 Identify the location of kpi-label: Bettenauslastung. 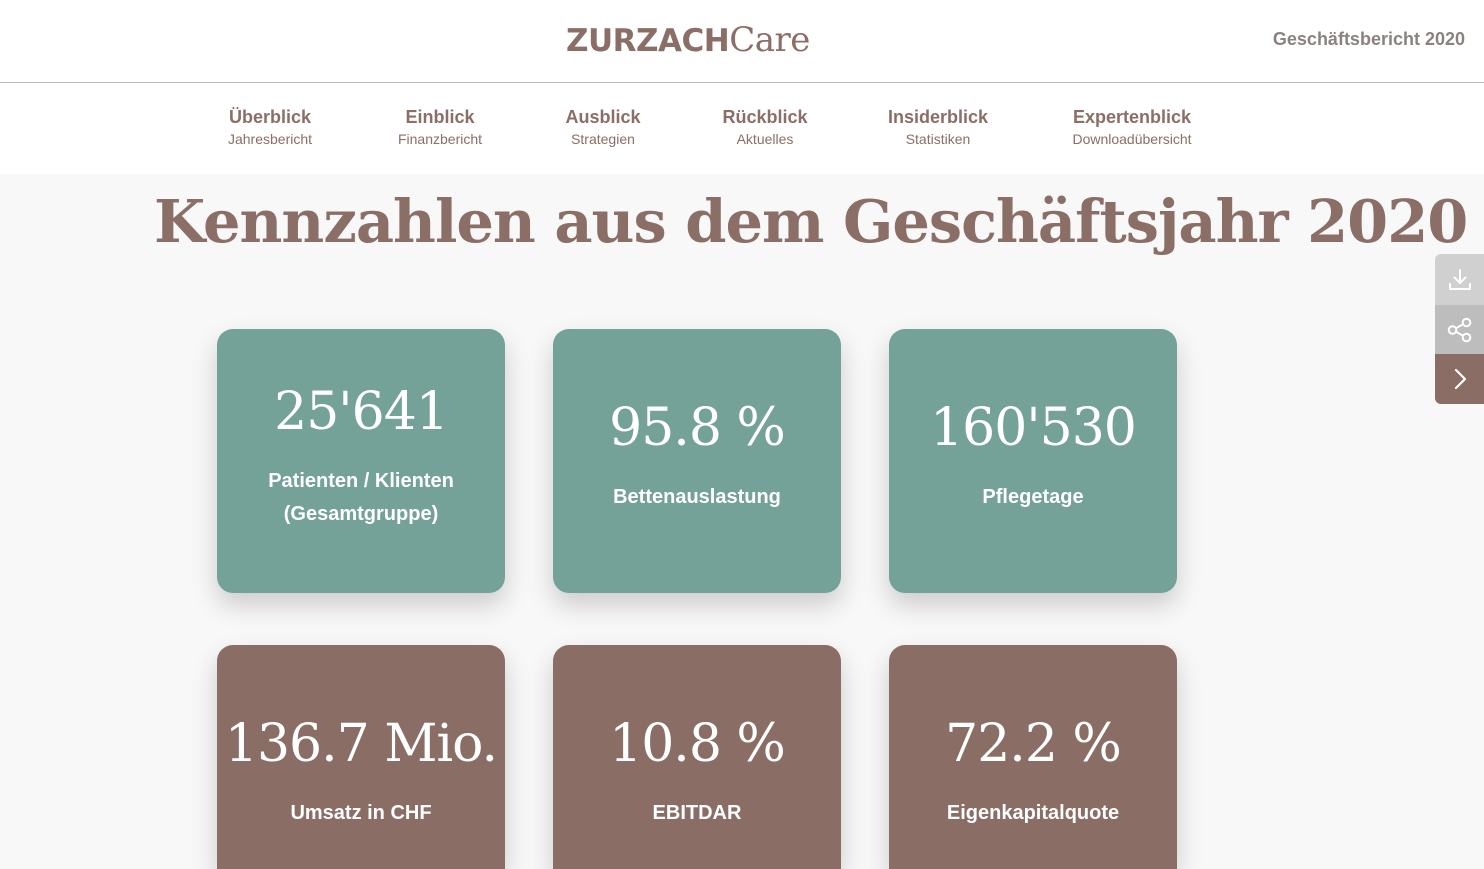
(697, 497).